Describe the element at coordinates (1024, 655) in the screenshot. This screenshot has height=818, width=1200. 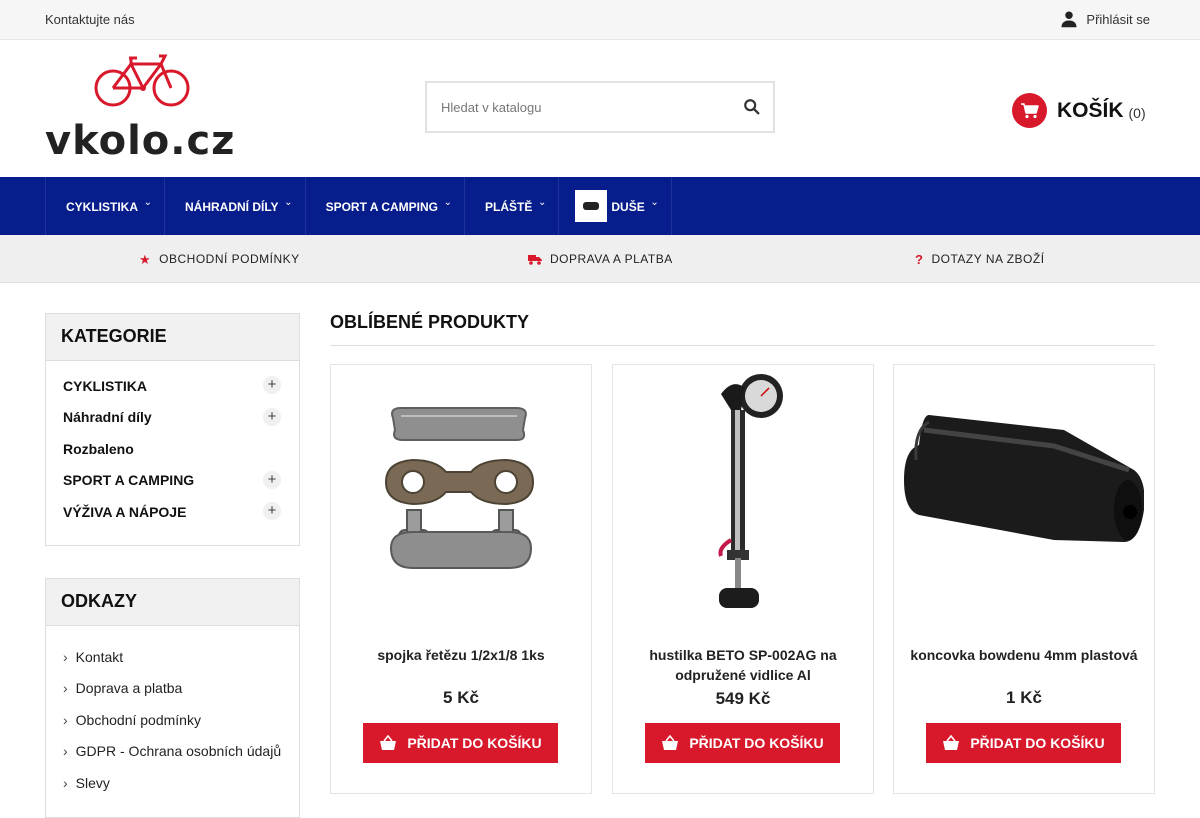
I see `product-name: koncovka bowdenu 4mm plastová` at that location.